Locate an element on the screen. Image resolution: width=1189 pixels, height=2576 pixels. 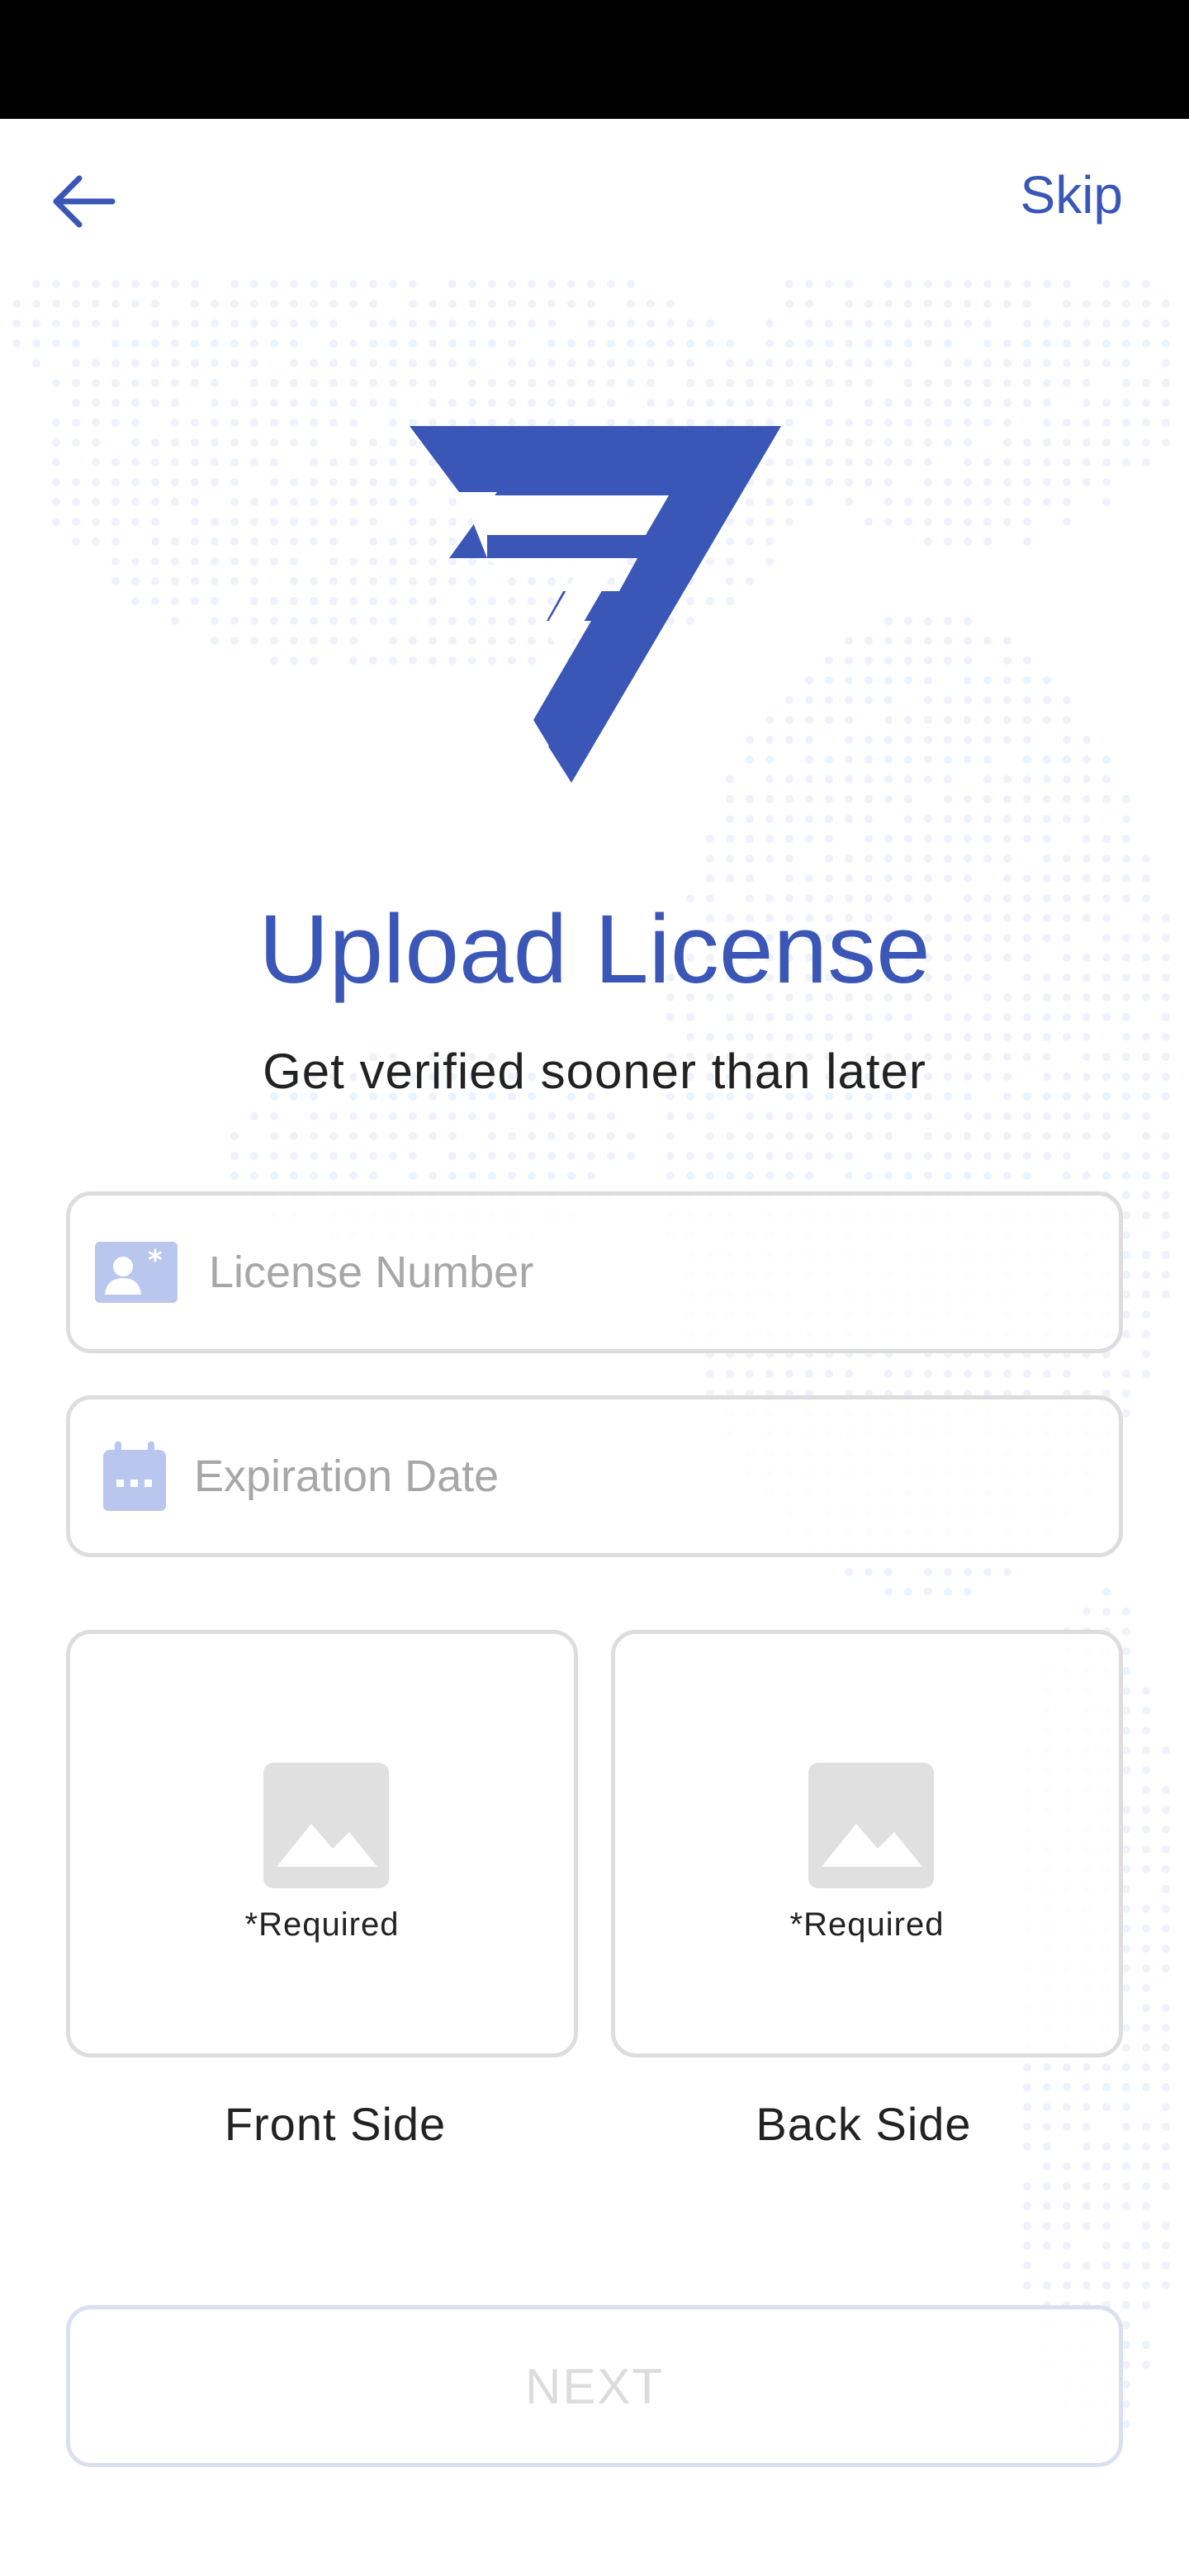
arrow-left-icon is located at coordinates (84, 201).